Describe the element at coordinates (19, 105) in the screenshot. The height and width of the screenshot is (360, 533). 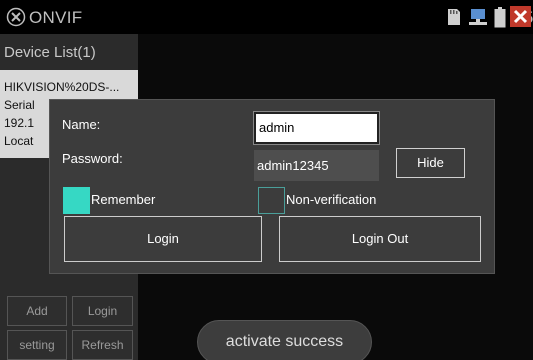
I see `device-serial: Serial` at that location.